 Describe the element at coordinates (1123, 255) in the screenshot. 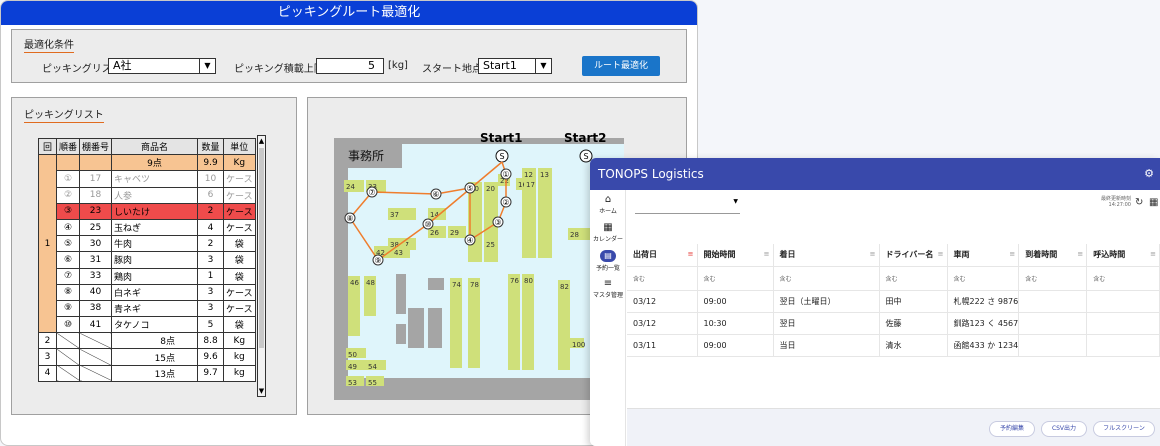

I see `col-call-time: 呼込時間 ≡` at that location.